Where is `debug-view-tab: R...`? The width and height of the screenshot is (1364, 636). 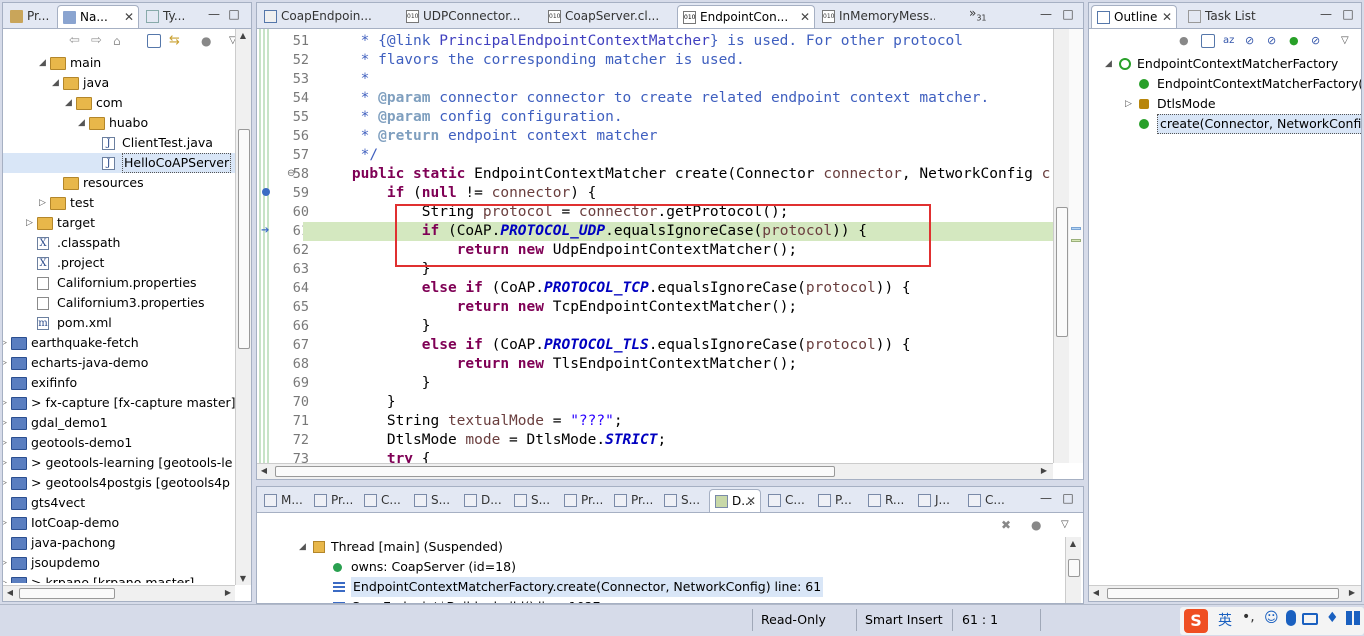 debug-view-tab: R... is located at coordinates (887, 500).